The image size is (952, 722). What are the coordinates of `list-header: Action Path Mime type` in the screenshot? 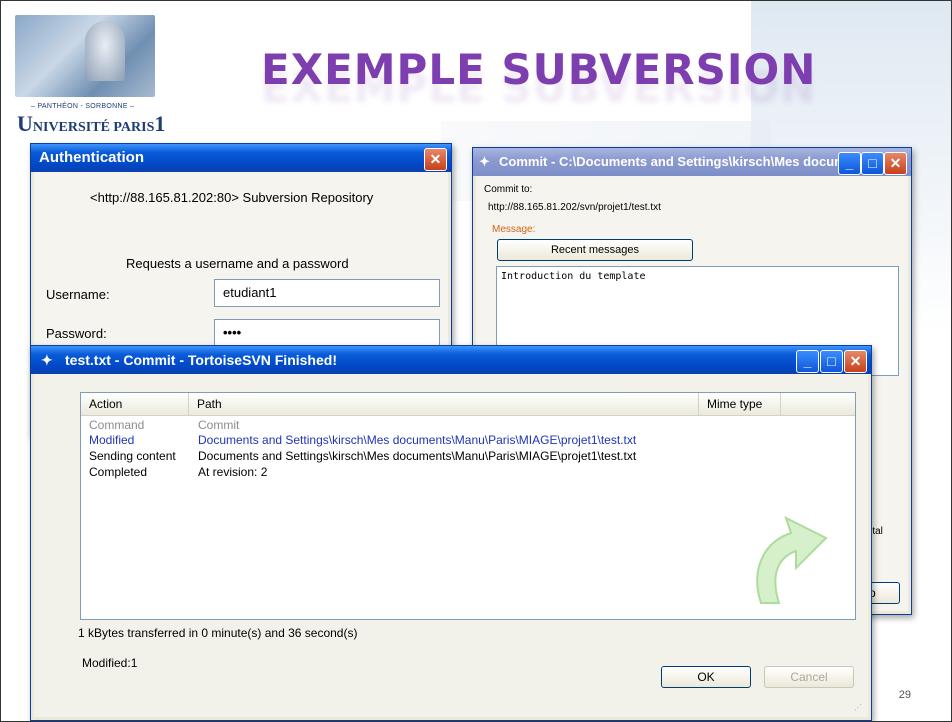 It's located at (468, 404).